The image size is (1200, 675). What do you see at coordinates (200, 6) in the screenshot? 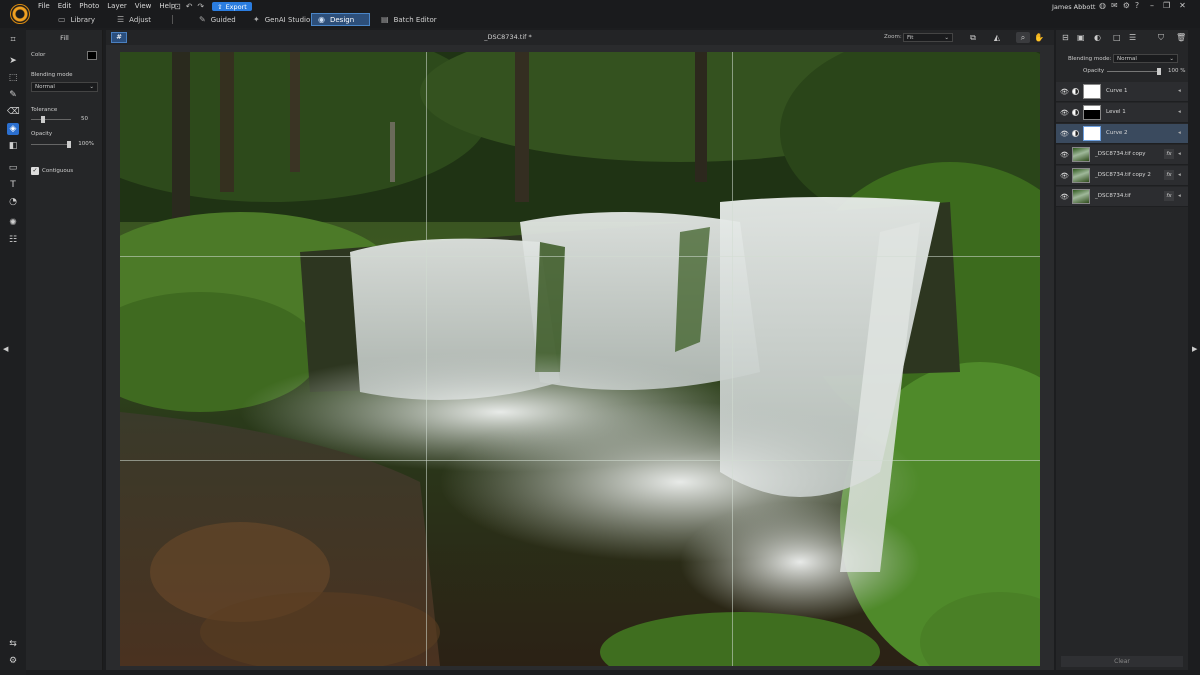
I see `redo-icon: ↷` at bounding box center [200, 6].